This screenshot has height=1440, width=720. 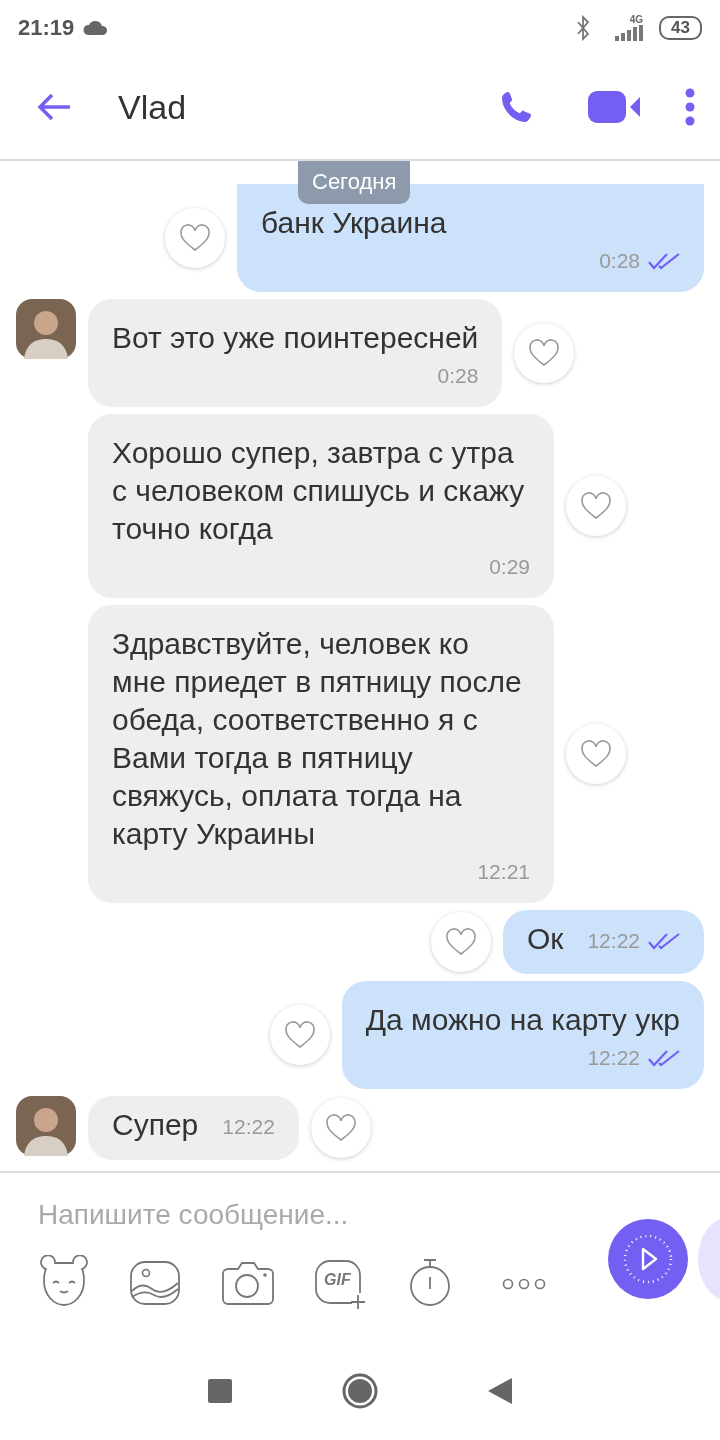 I want to click on back-triangle-icon, so click(x=500, y=1391).